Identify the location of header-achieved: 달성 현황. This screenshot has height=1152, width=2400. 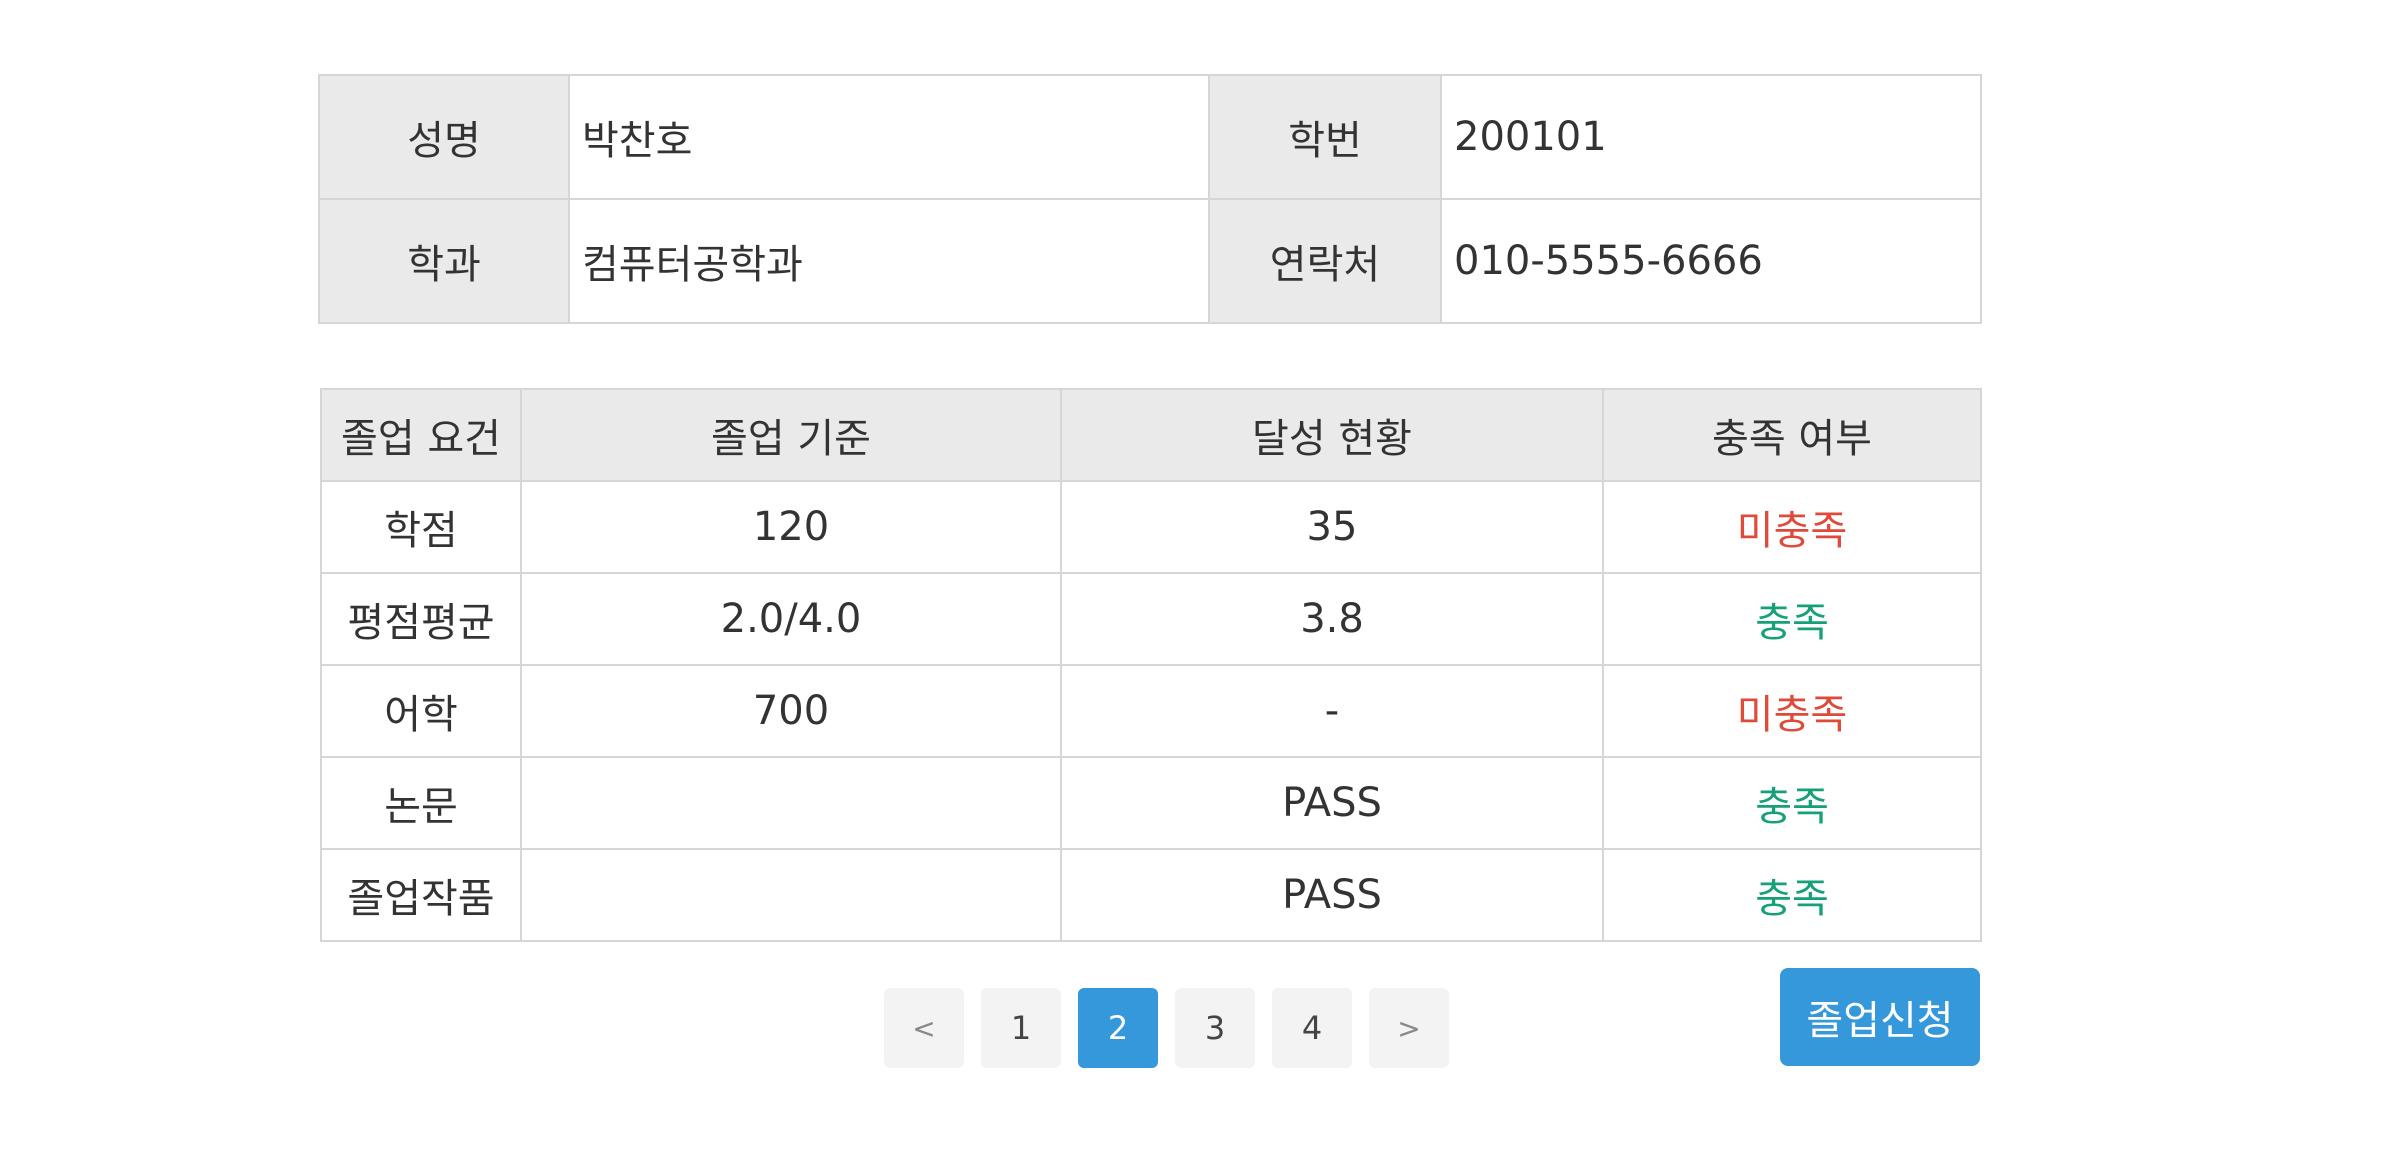
(1332, 435).